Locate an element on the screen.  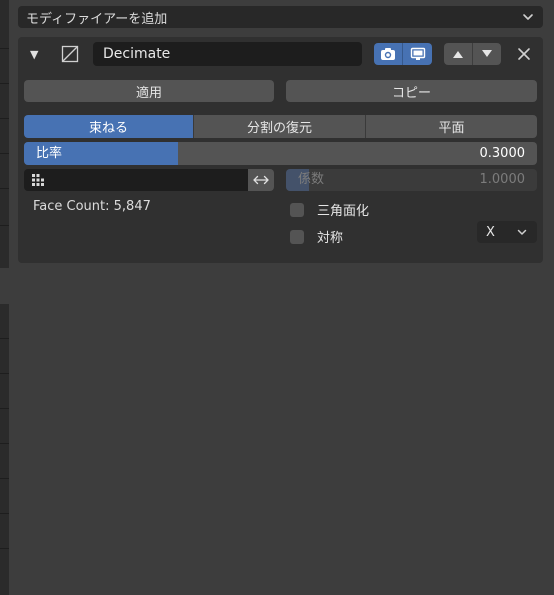
viewport-toggle-button is located at coordinates (417, 54).